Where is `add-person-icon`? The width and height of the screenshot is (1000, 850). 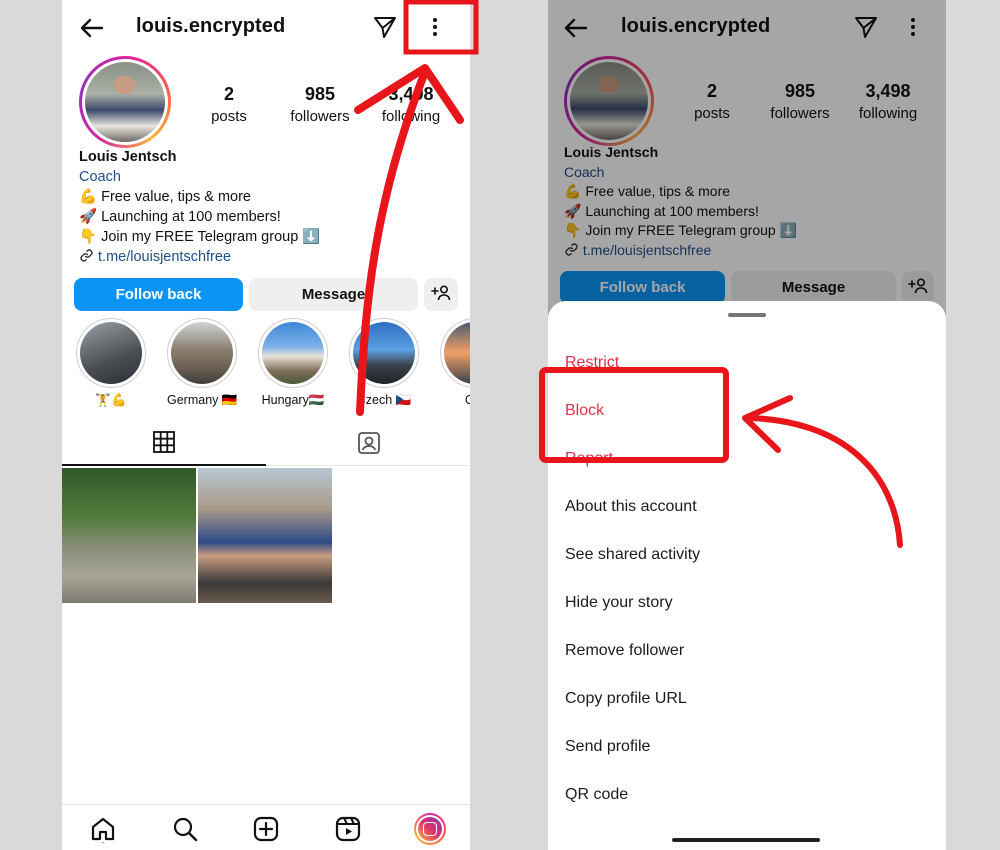
add-person-icon is located at coordinates (441, 293).